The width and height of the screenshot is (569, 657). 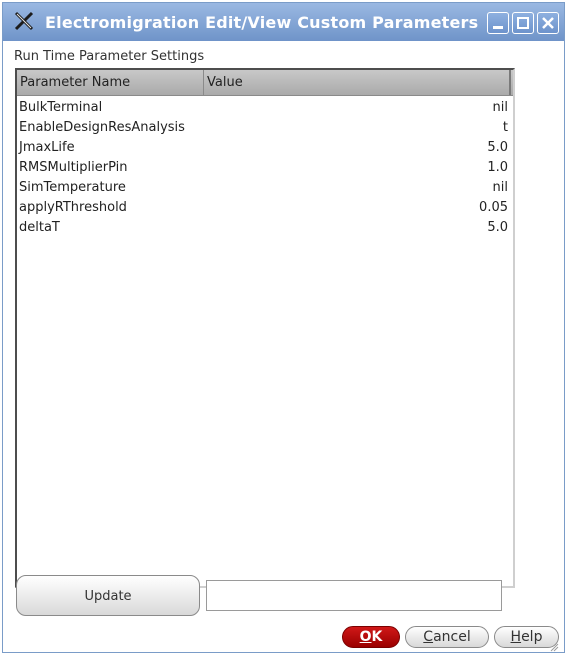 What do you see at coordinates (264, 228) in the screenshot?
I see `table-row: deltaT 5.0` at bounding box center [264, 228].